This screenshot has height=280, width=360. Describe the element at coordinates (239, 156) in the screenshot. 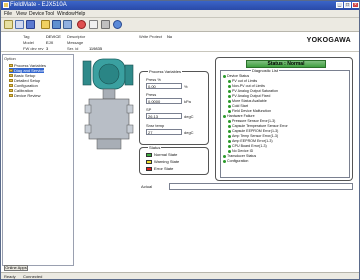

I see `diag-item: Transducer Status` at that location.